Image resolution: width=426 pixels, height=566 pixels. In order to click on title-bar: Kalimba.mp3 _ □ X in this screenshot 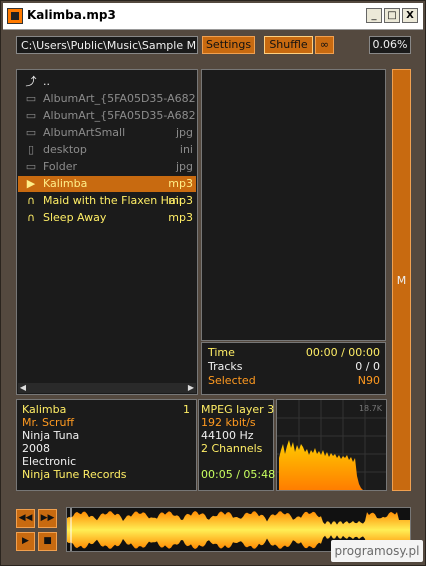, I will do `click(213, 16)`.